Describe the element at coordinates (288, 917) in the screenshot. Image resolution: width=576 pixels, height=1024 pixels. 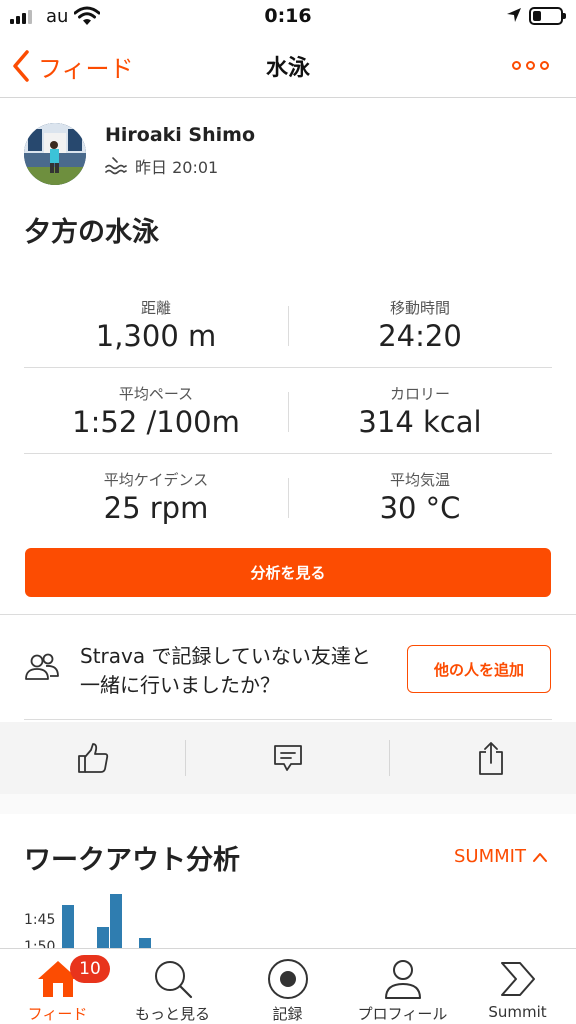
I see `workout-chart: 1:45 1:50` at that location.